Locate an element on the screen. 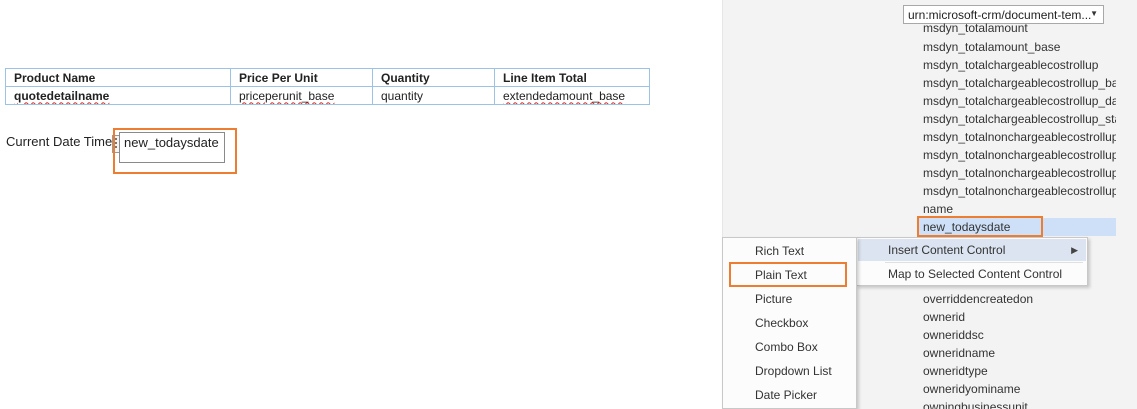 The width and height of the screenshot is (1137, 409). insert-content-control-menu-item: Insert Content Control ▶ is located at coordinates (972, 250).